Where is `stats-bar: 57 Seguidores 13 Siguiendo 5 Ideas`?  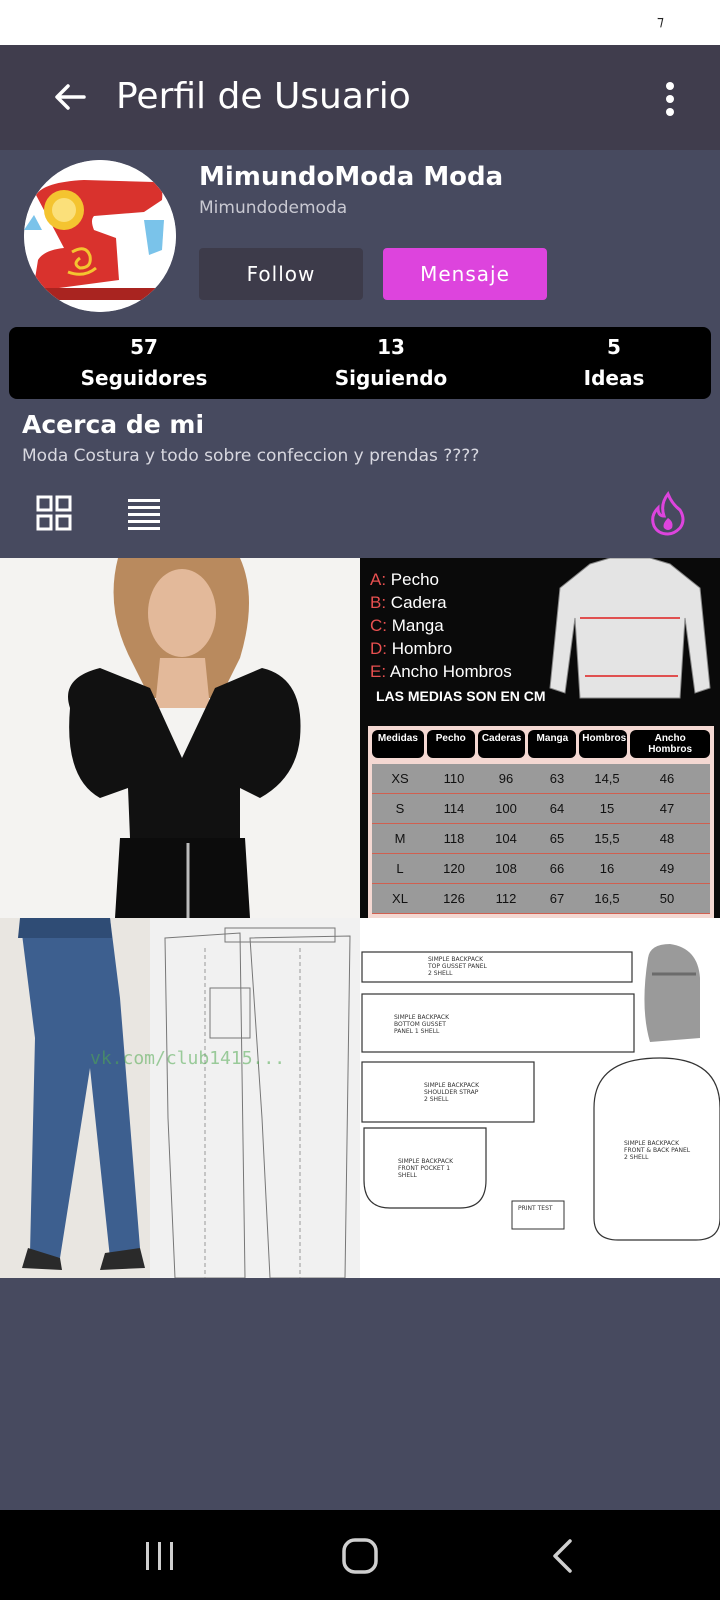
stats-bar: 57 Seguidores 13 Siguiendo 5 Ideas is located at coordinates (360, 363).